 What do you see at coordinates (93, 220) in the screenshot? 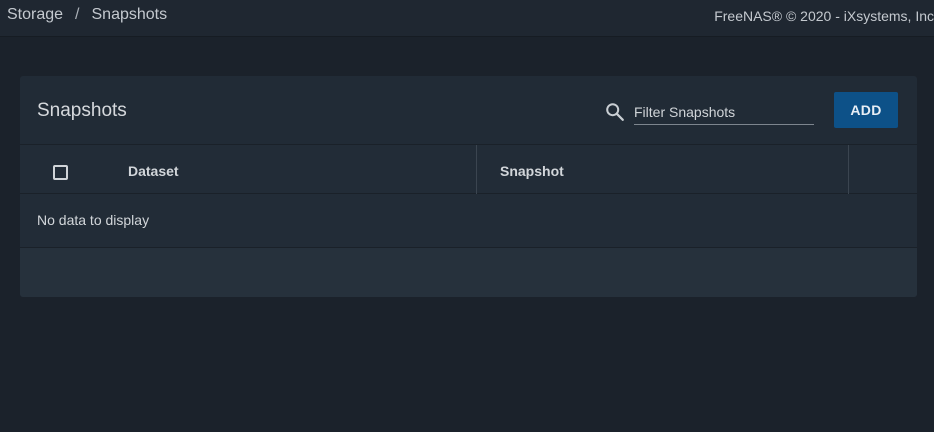
I see `empty-state-text: No data to display` at bounding box center [93, 220].